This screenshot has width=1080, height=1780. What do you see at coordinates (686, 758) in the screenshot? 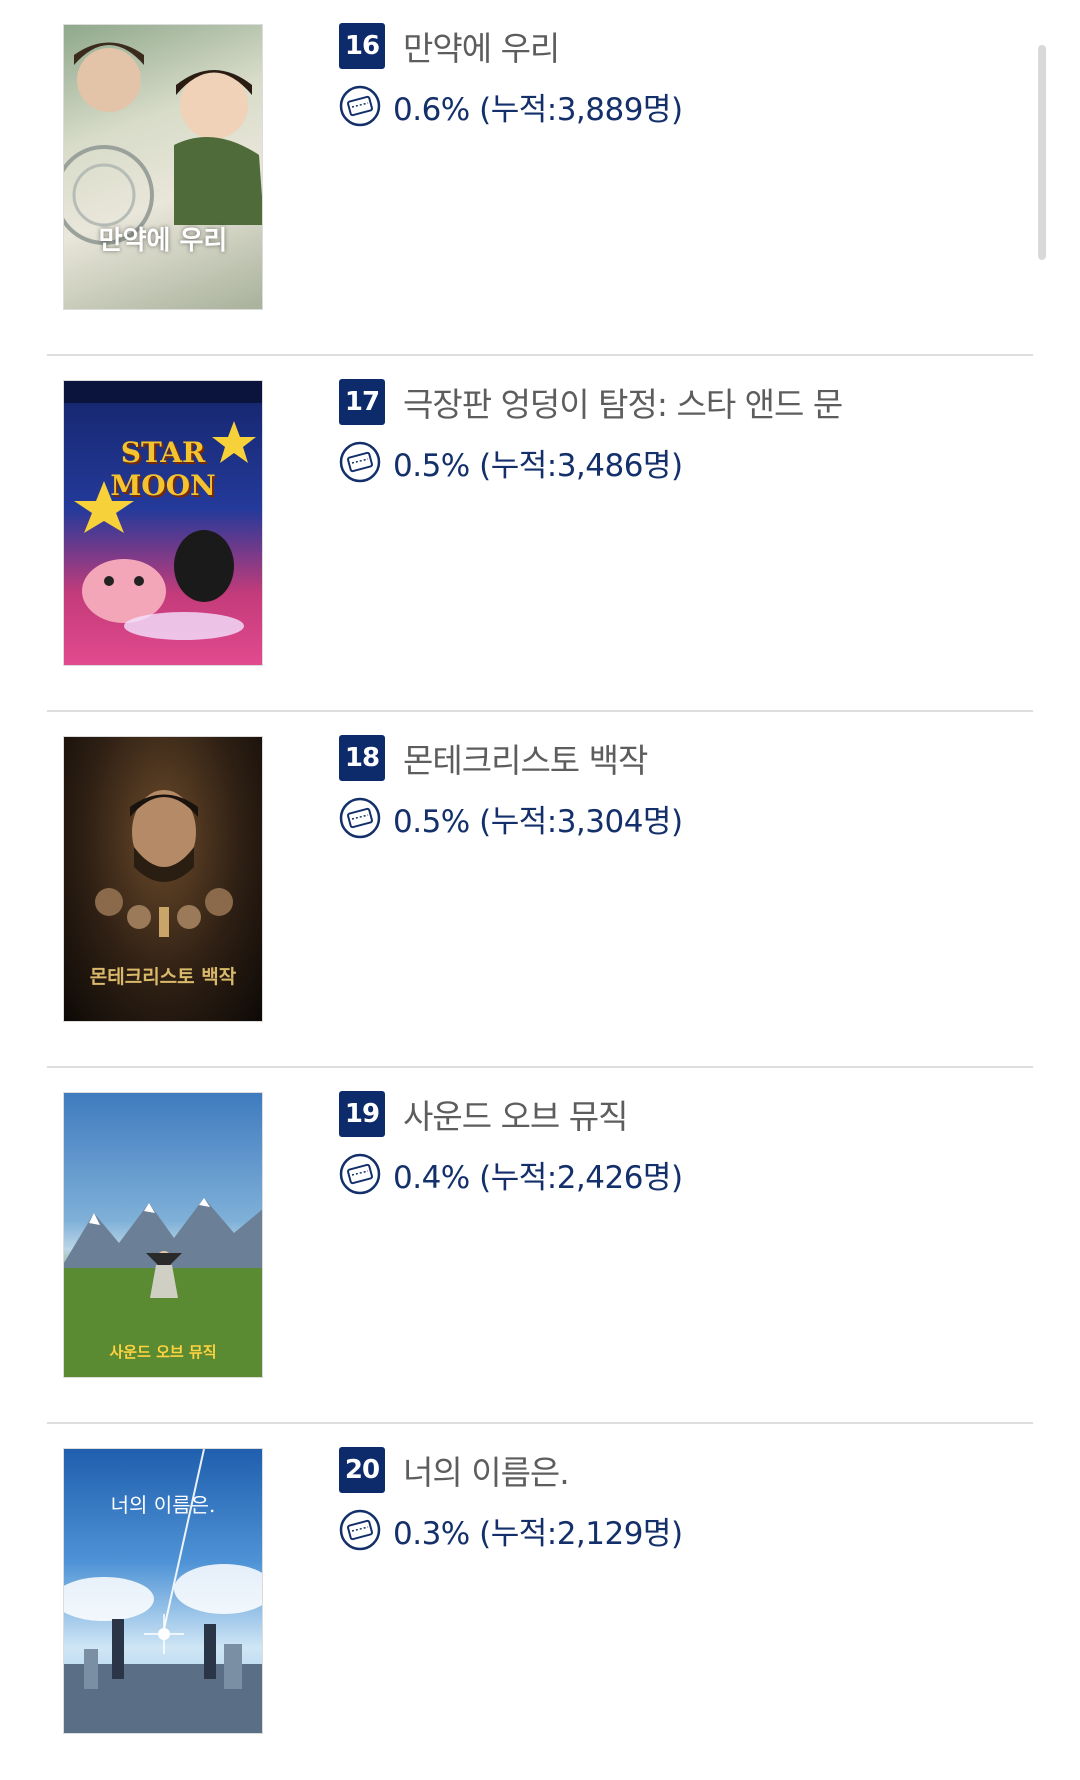
I see `title-row: 18 몬테크리스토 백작` at bounding box center [686, 758].